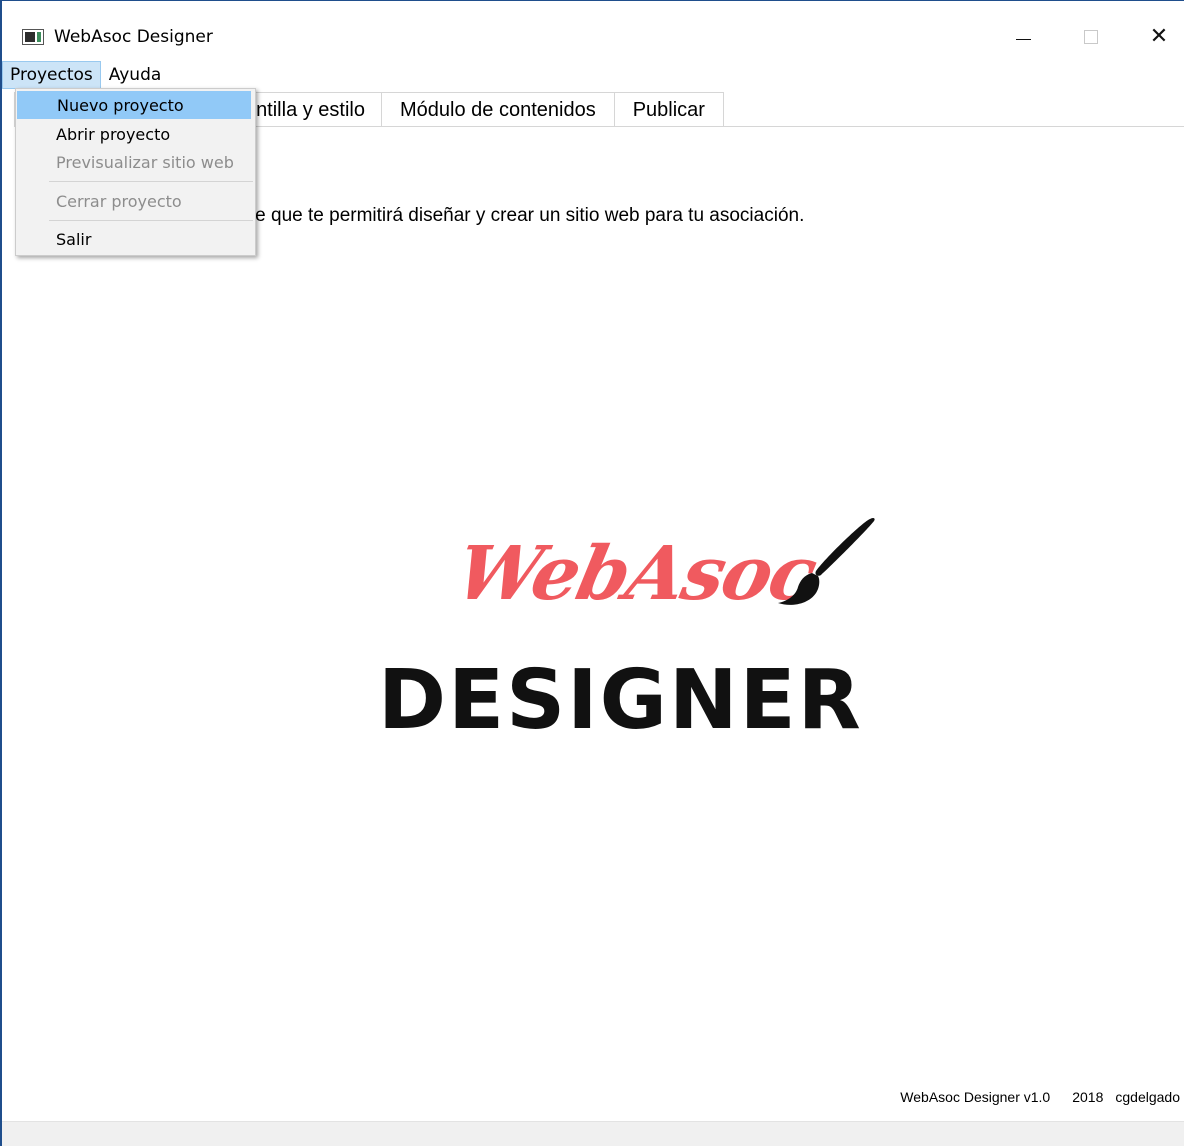 This screenshot has width=1184, height=1146. I want to click on window-title: WebAsoc Designer, so click(133, 37).